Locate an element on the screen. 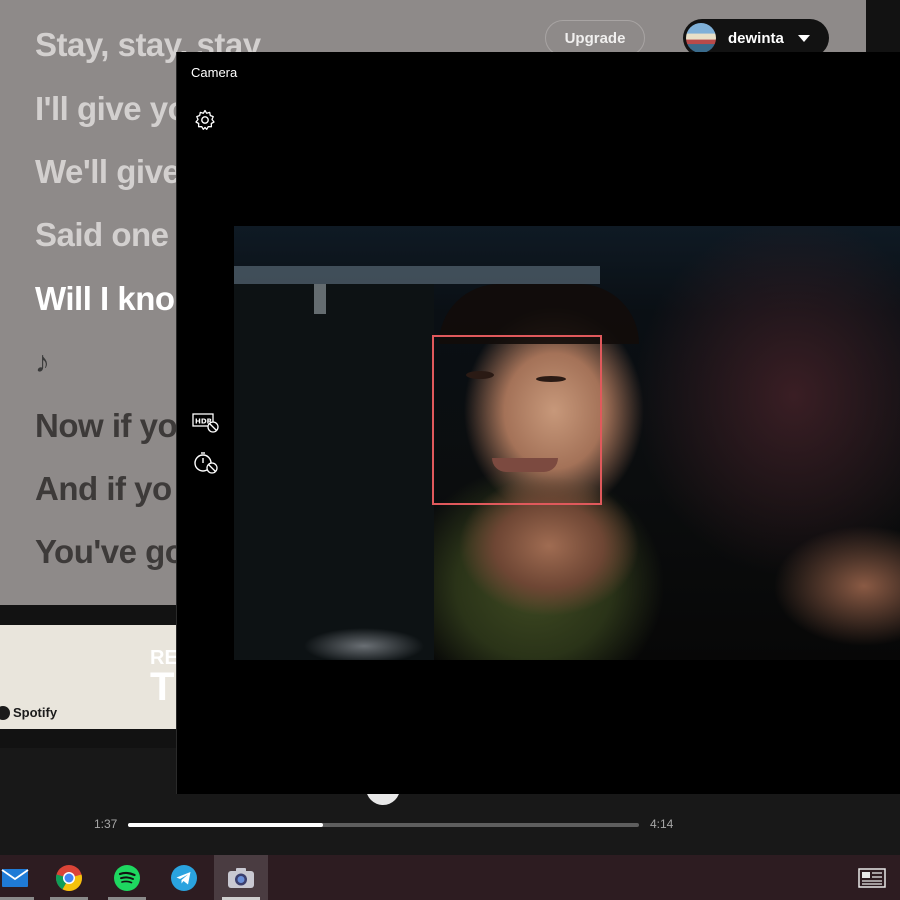 This screenshot has height=900, width=900. spotify-logo: Spotify is located at coordinates (28, 712).